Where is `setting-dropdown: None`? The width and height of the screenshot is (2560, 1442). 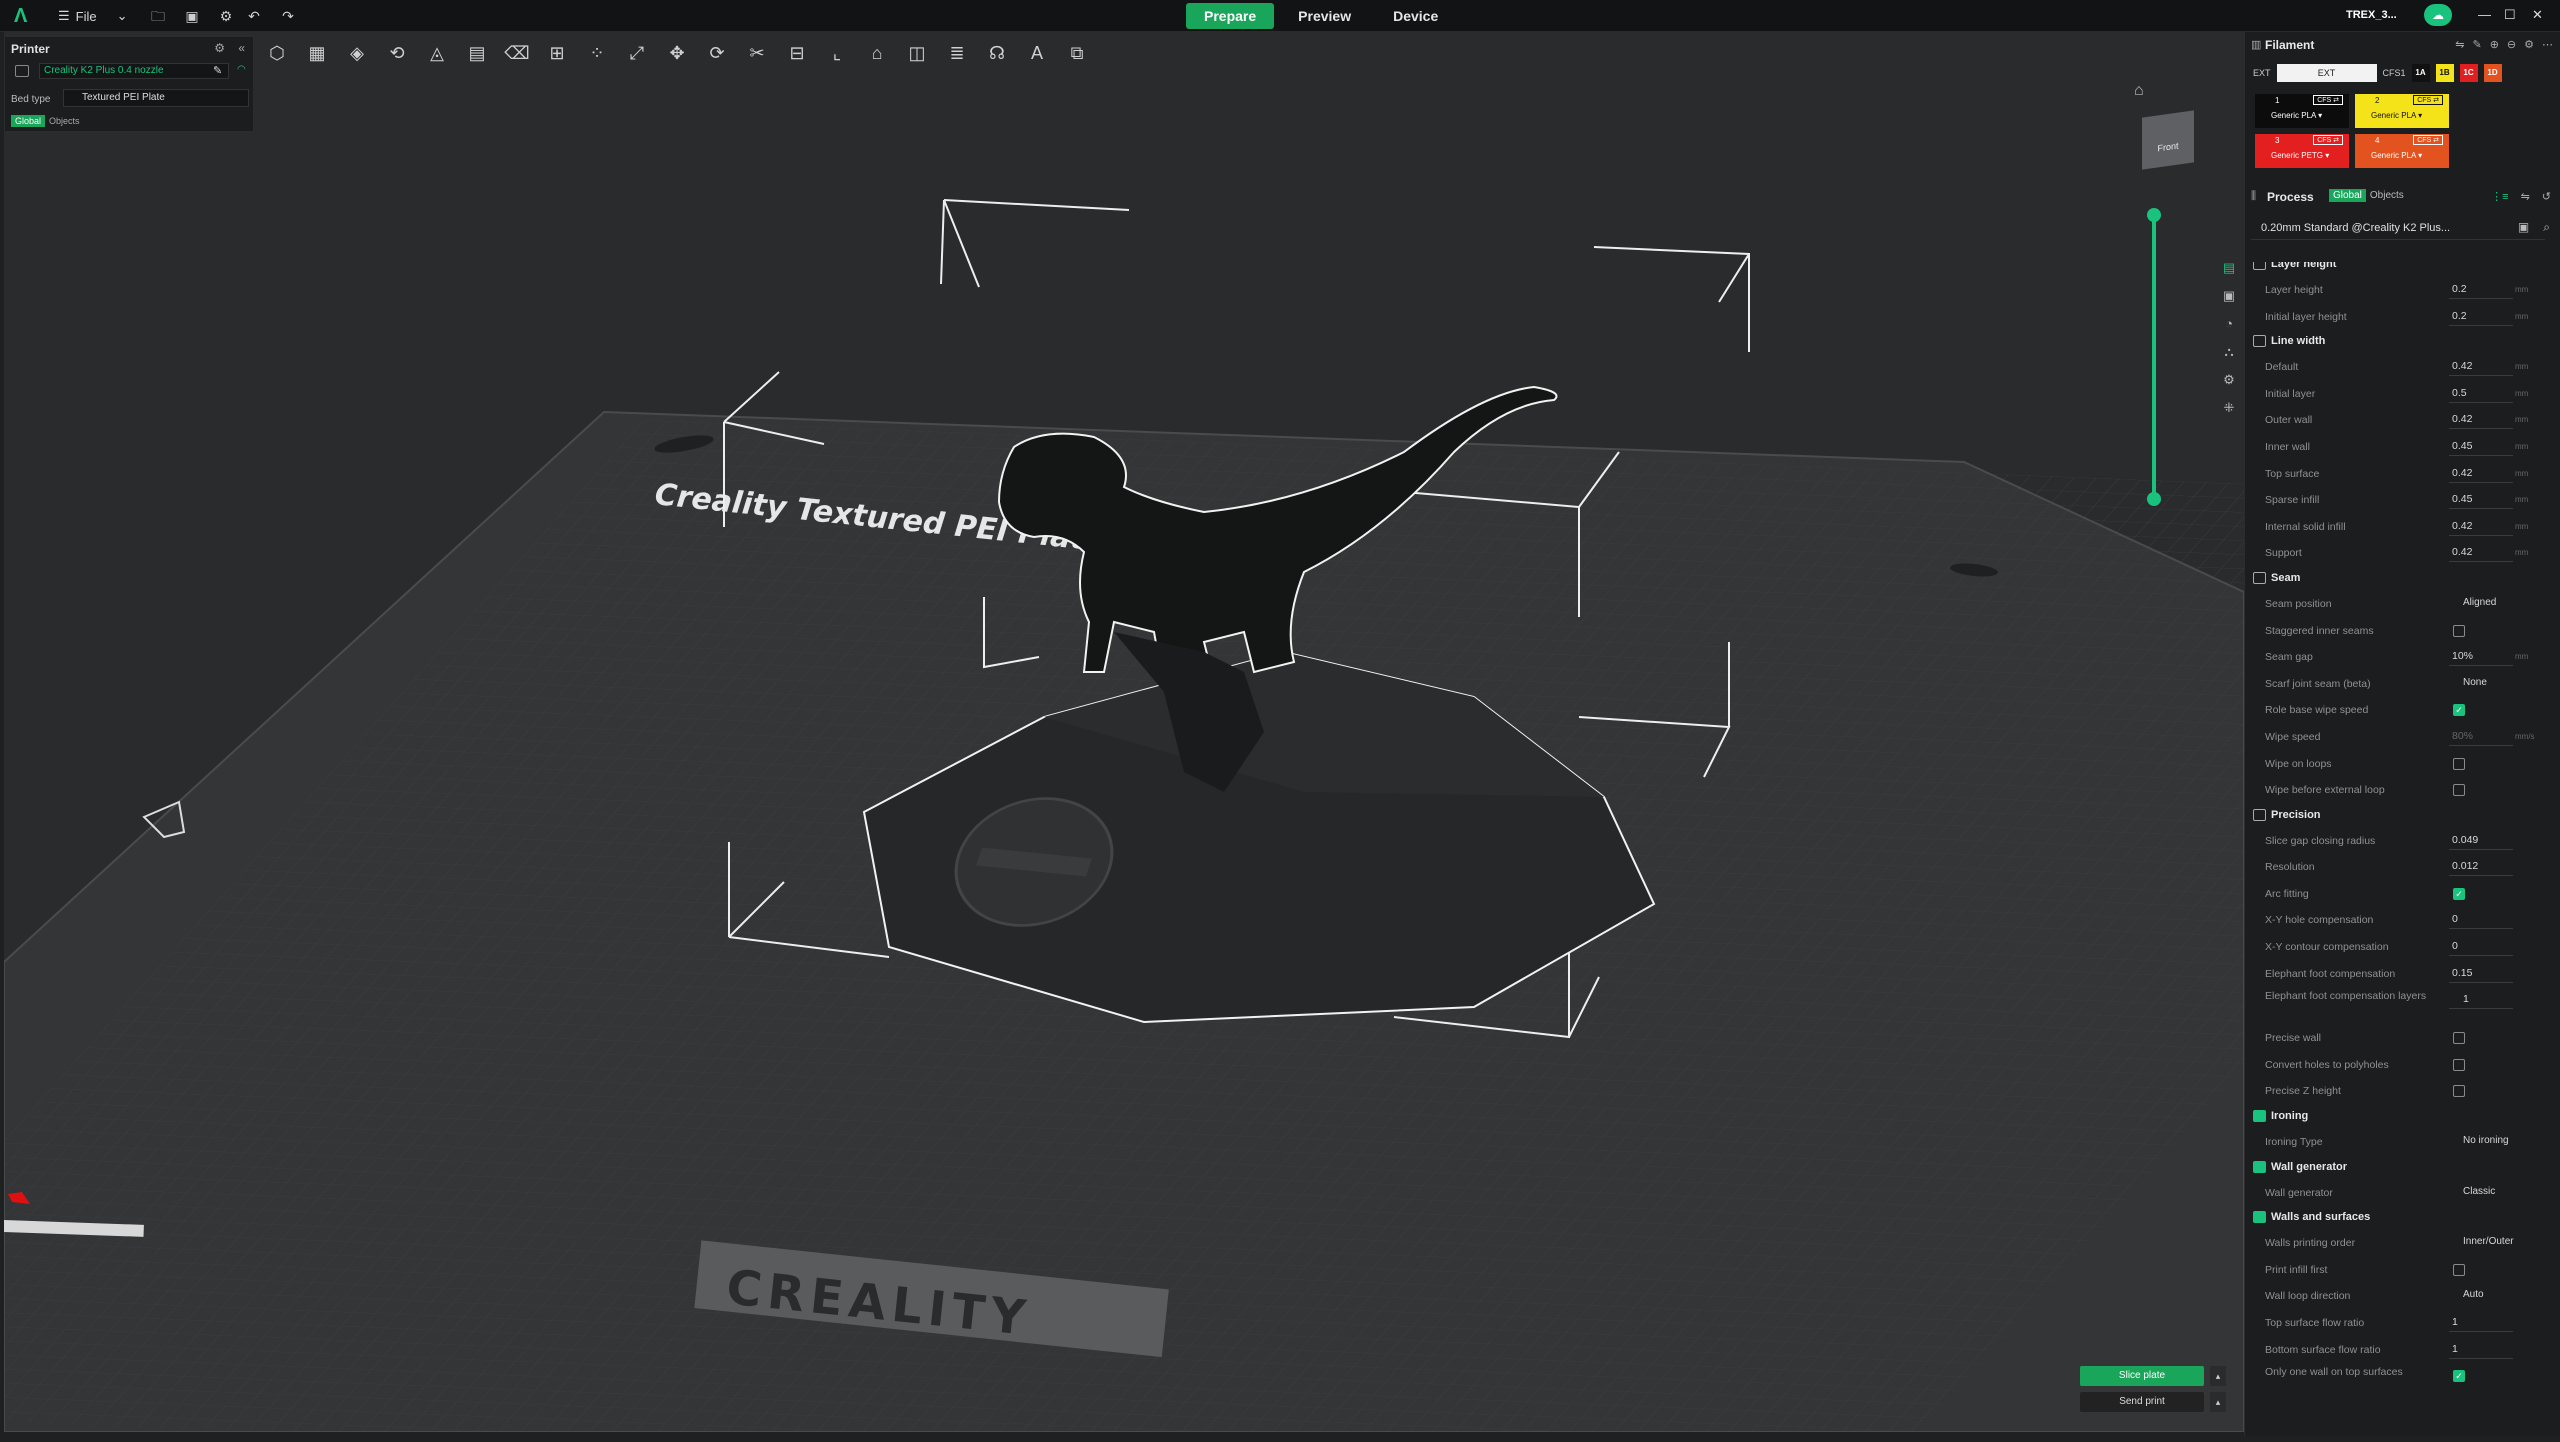
setting-dropdown: None is located at coordinates (2491, 683).